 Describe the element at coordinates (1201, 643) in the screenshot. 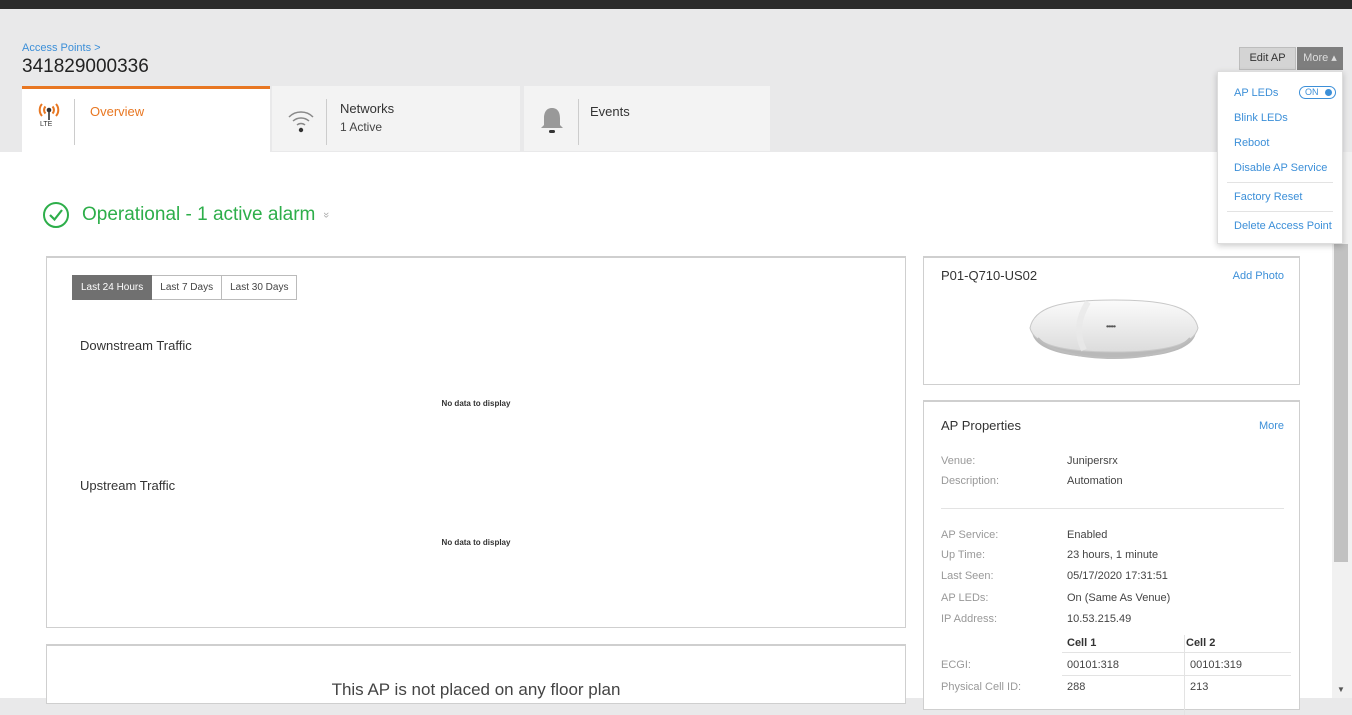

I see `cell2-header: Cell 2` at that location.